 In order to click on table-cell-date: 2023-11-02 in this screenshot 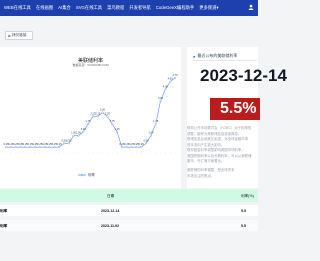, I will do `click(110, 225)`.